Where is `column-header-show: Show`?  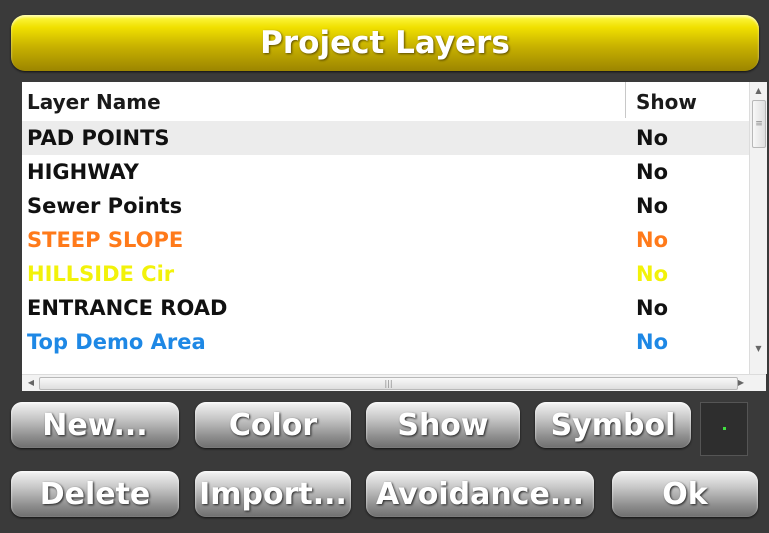 column-header-show: Show is located at coordinates (666, 102).